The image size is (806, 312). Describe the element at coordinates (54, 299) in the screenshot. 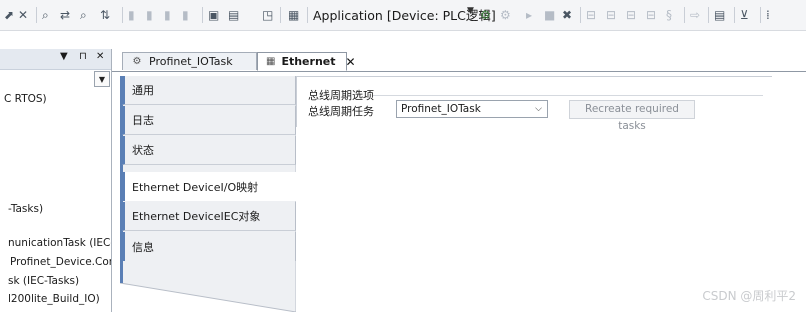

I see `tree-item: l200lite_Build_IO)` at that location.